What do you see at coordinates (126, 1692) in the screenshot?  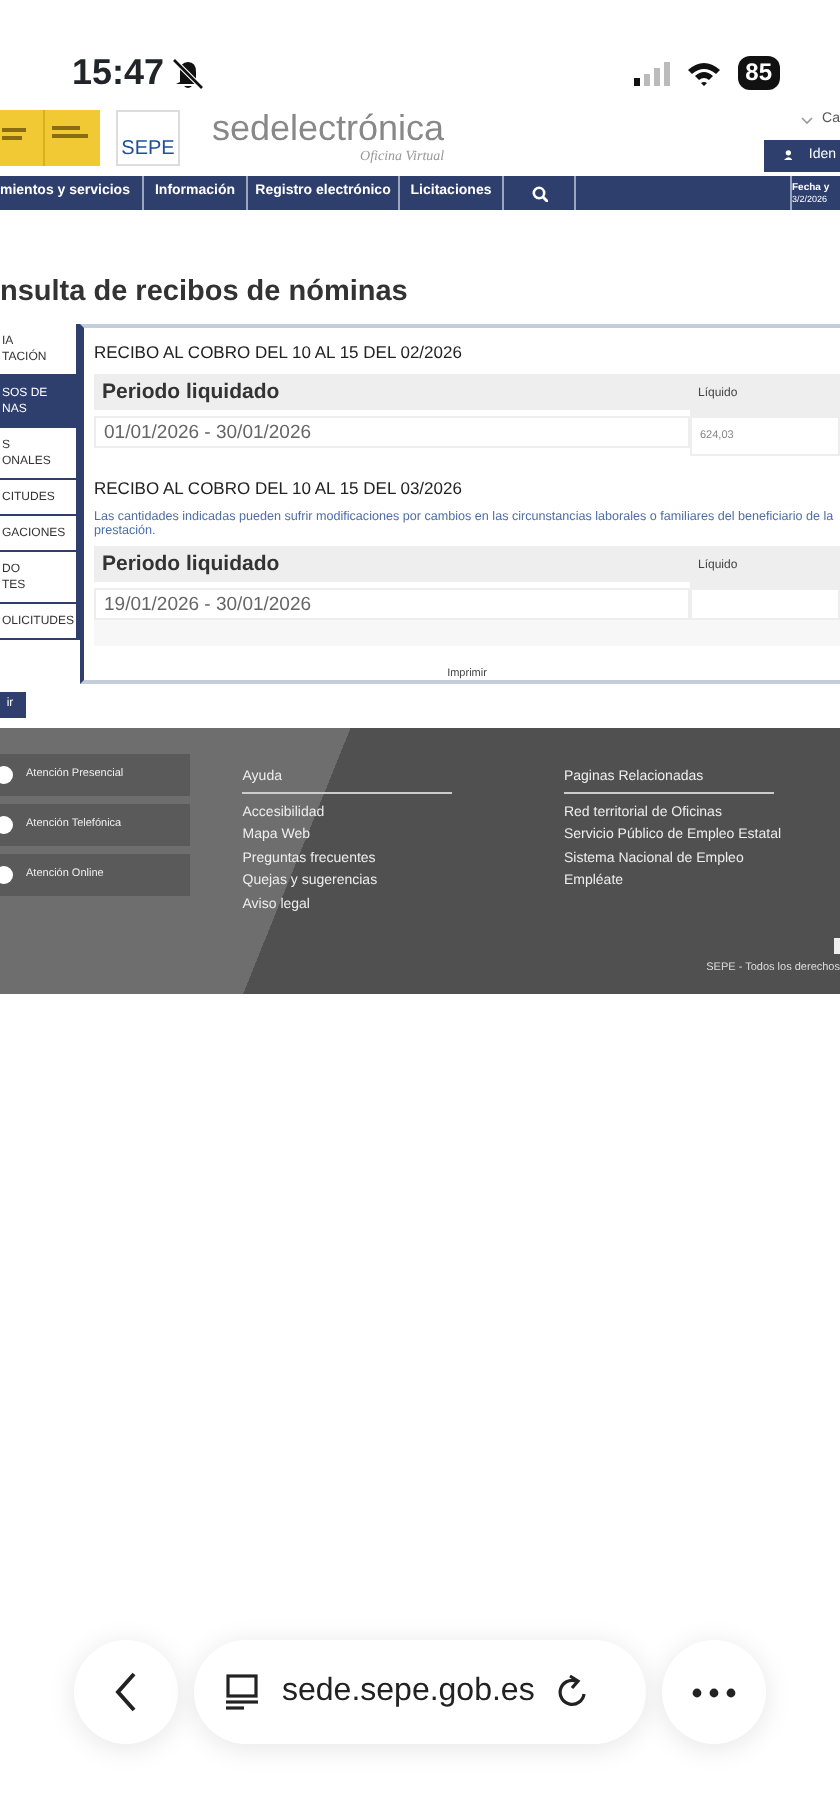 I see `back-icon` at bounding box center [126, 1692].